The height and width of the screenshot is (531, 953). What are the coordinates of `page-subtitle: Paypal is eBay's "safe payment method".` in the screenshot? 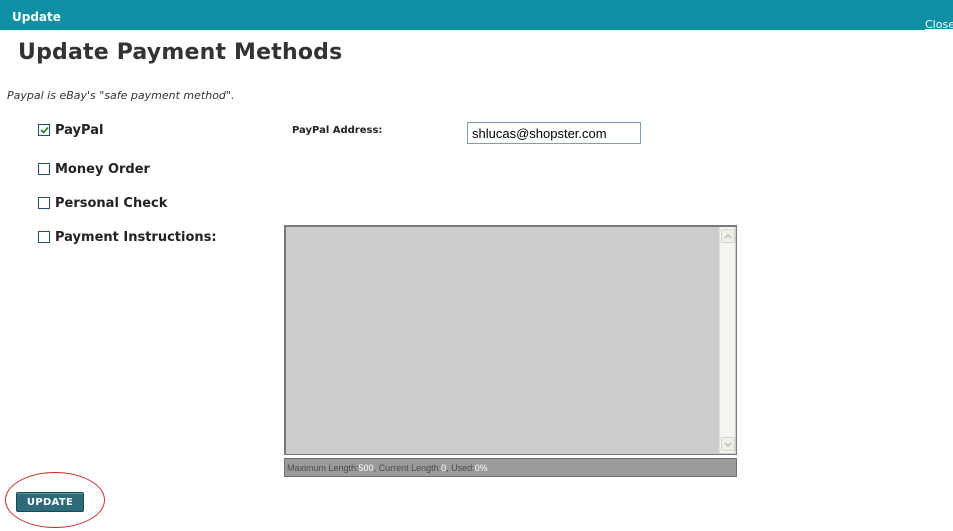 It's located at (121, 95).